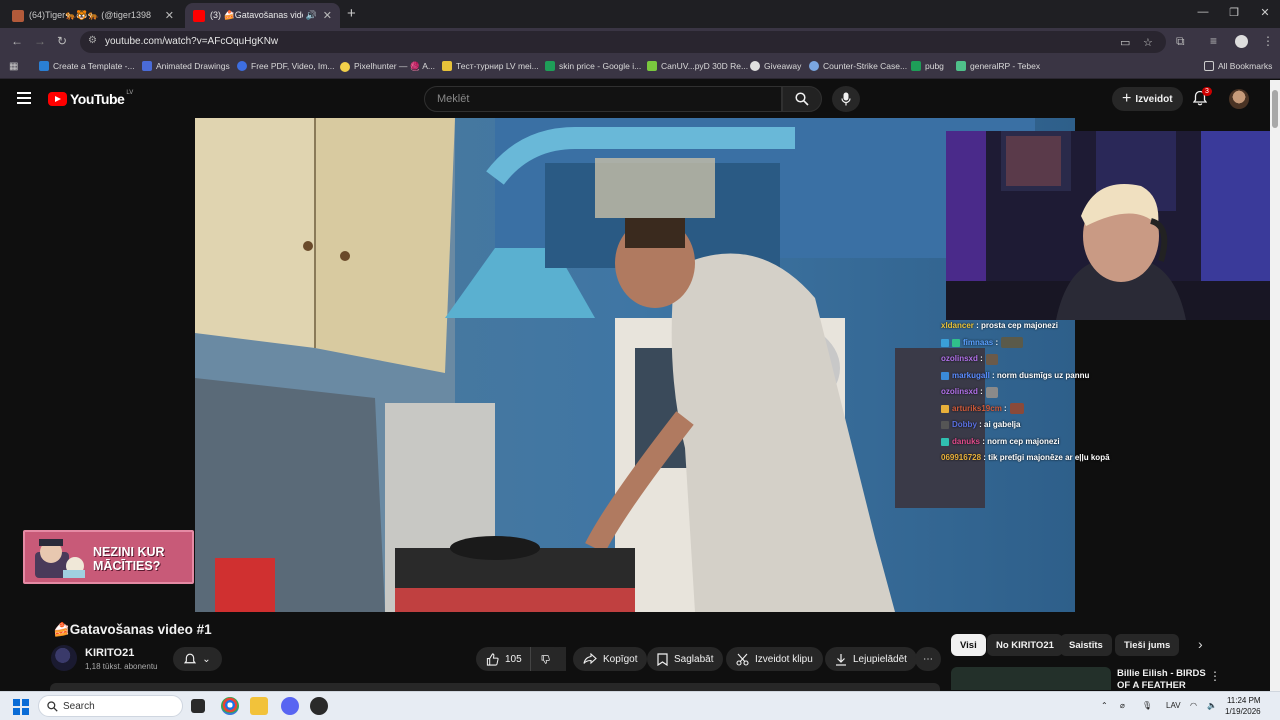 The width and height of the screenshot is (1280, 720). What do you see at coordinates (1200, 644) in the screenshot?
I see `chevron-right-icon: ›` at bounding box center [1200, 644].